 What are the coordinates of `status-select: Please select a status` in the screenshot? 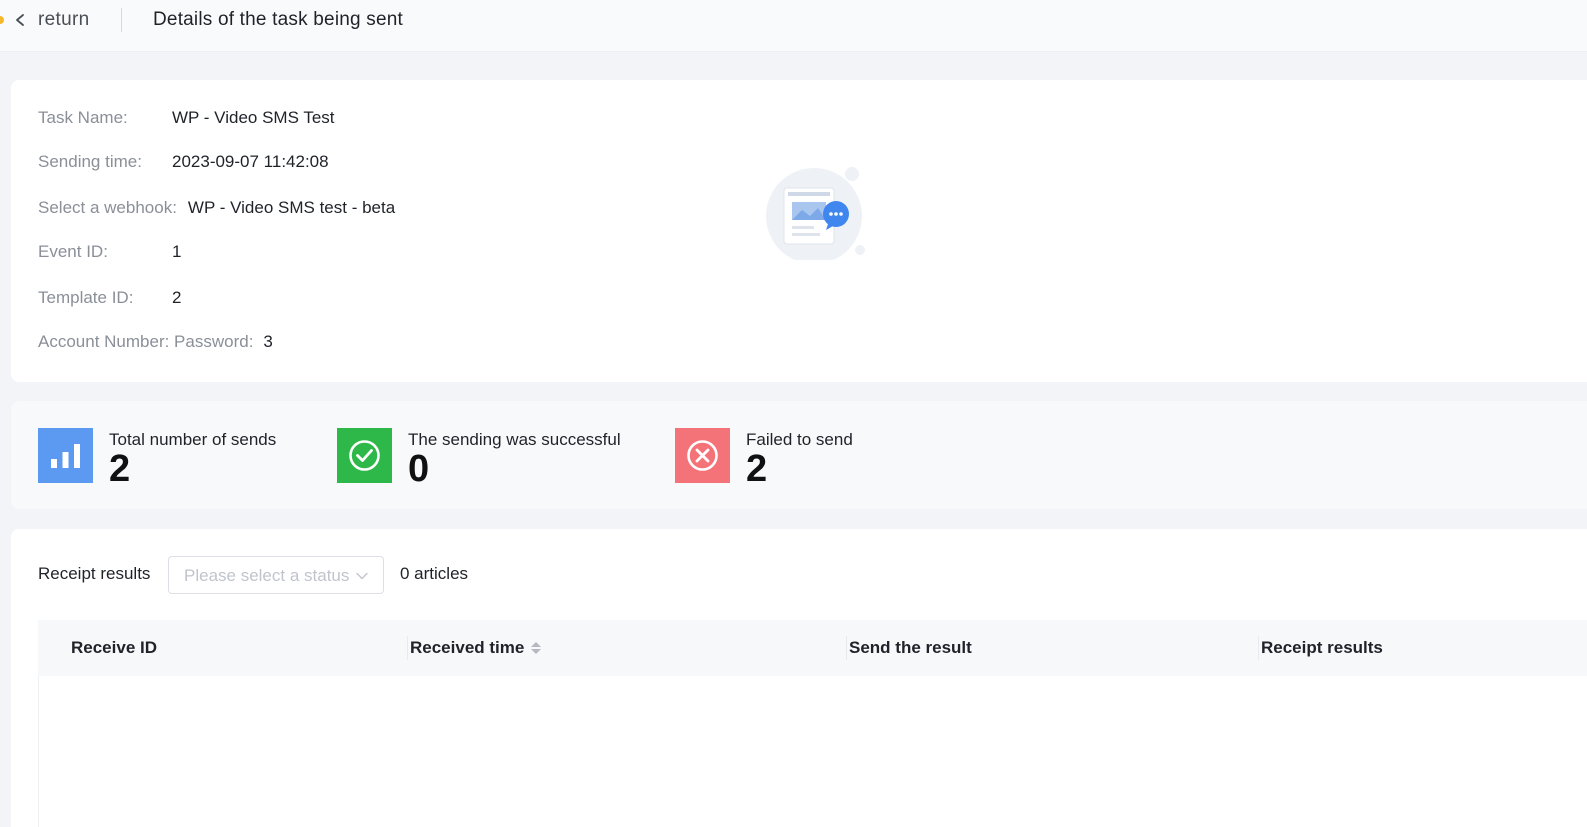 It's located at (276, 575).